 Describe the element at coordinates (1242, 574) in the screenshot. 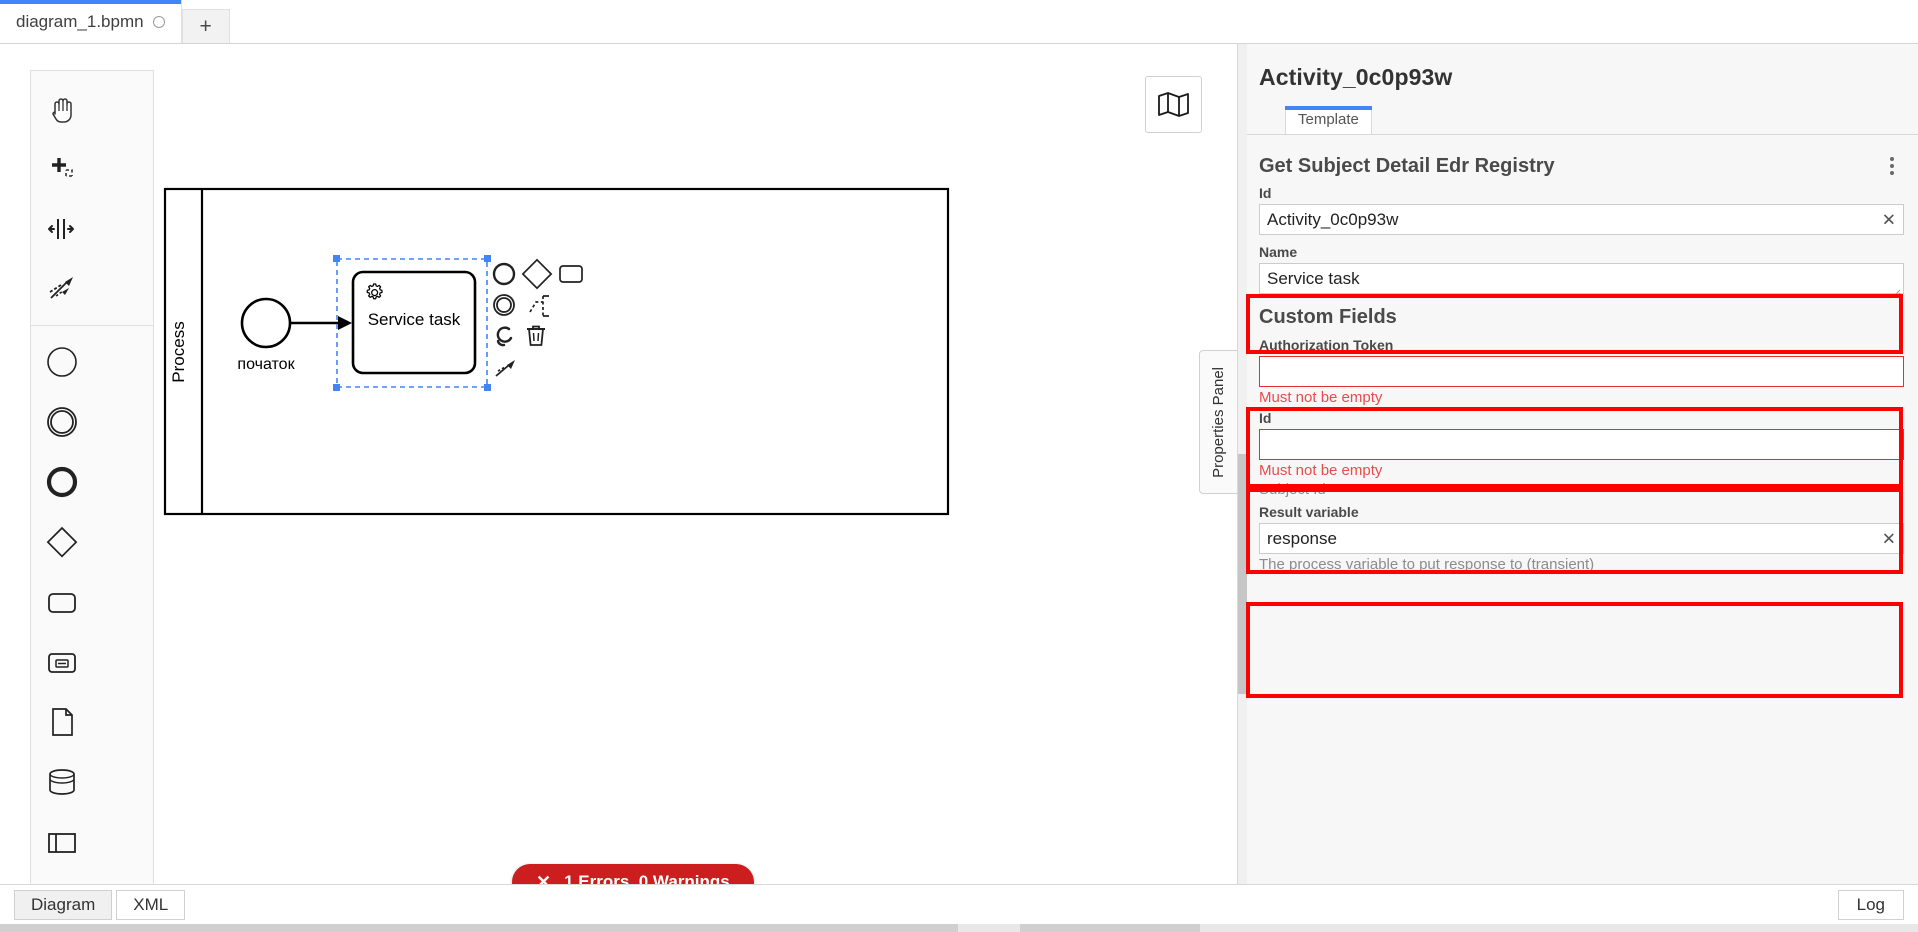

I see `properties-scrollbar-thumb` at that location.